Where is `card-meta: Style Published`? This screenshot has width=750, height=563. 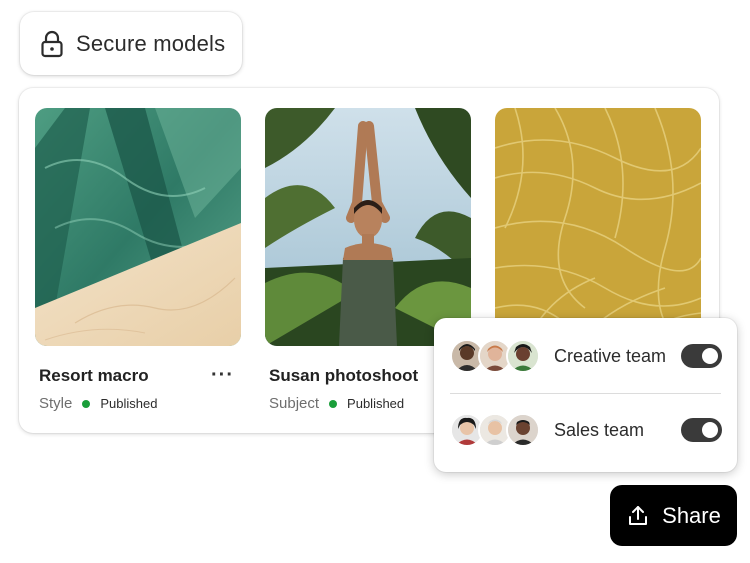
card-meta: Style Published is located at coordinates (98, 403).